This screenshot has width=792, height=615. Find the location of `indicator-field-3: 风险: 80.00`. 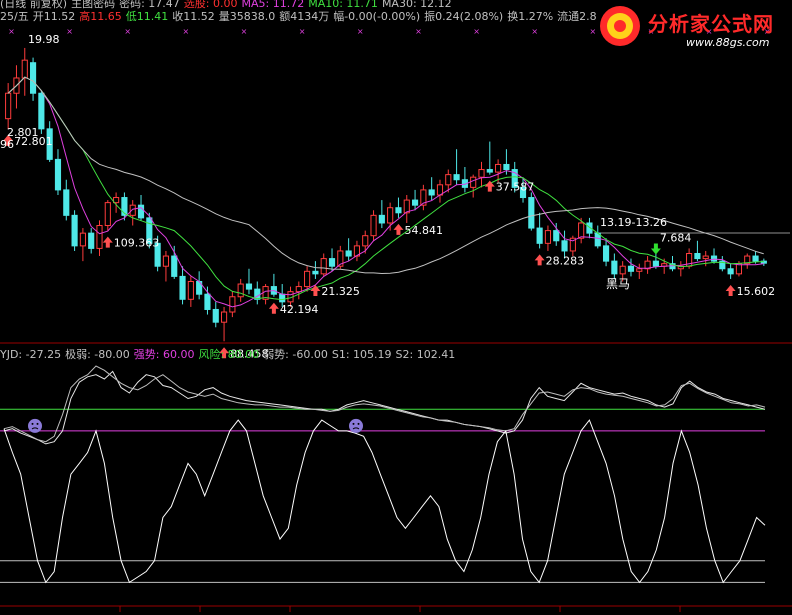

indicator-field-3: 风险: 80.00 is located at coordinates (229, 354).